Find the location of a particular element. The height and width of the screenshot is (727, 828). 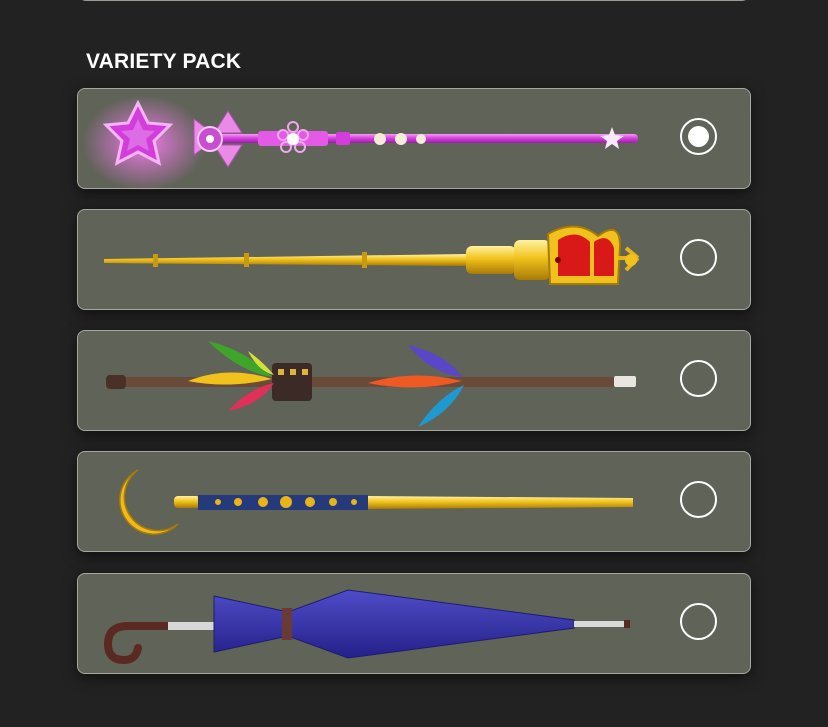

blue-umbrella-icon is located at coordinates (366, 627).